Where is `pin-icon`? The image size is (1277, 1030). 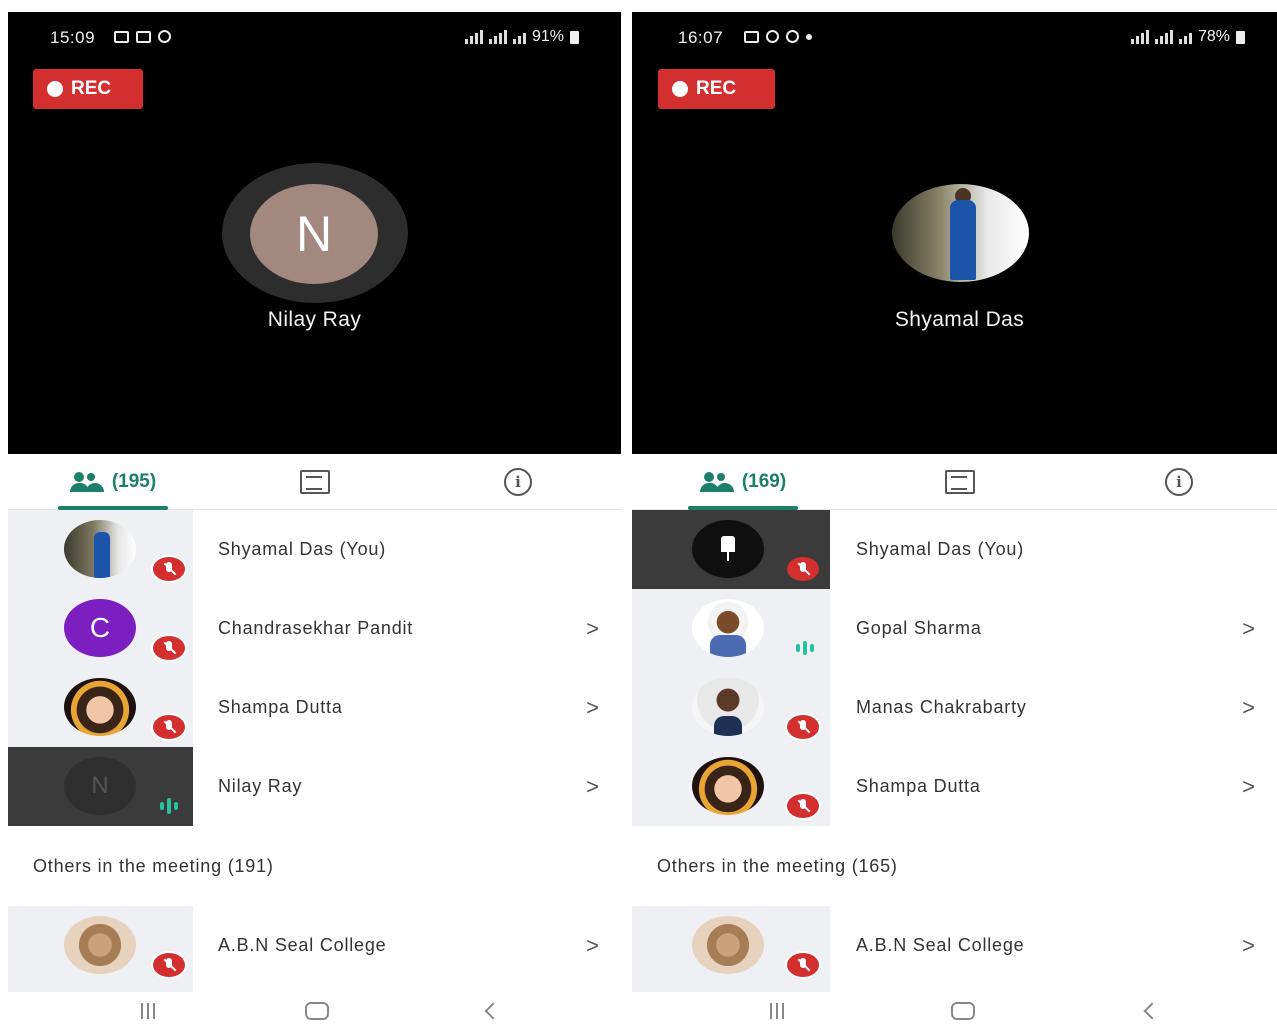
pin-icon is located at coordinates (728, 549).